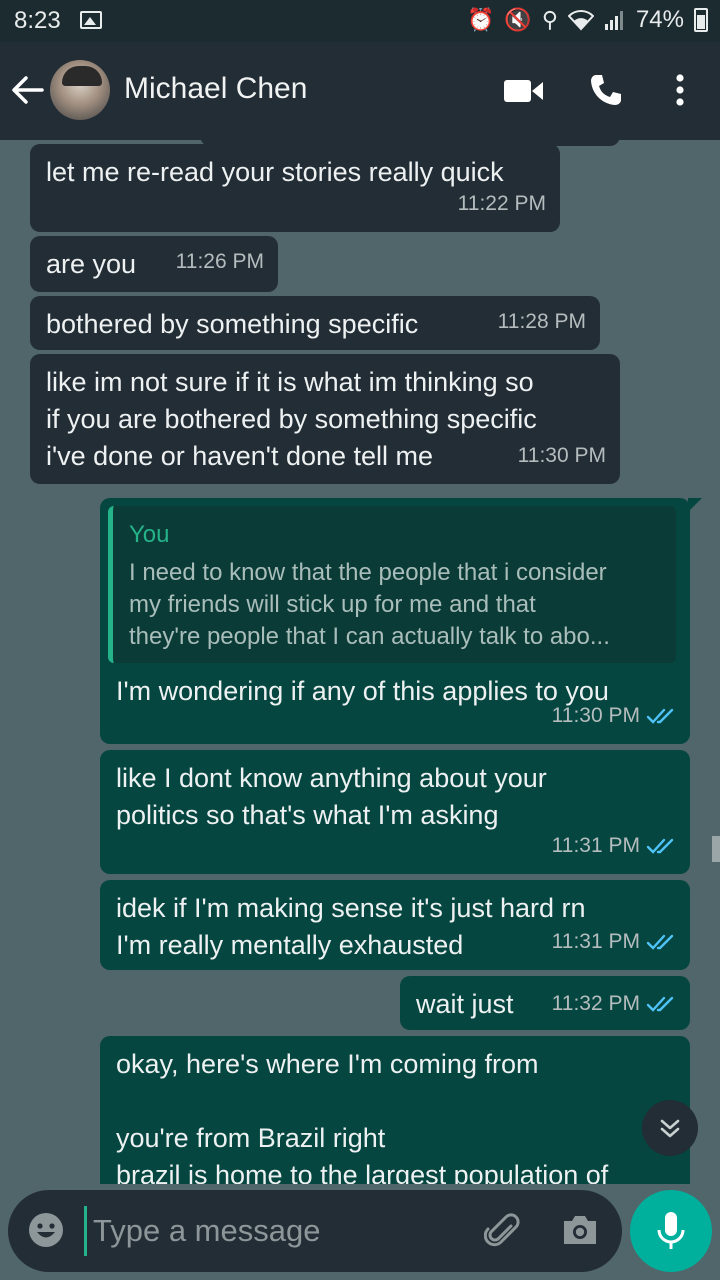 Image resolution: width=720 pixels, height=1280 pixels. I want to click on message-time: 11:26 PM, so click(220, 261).